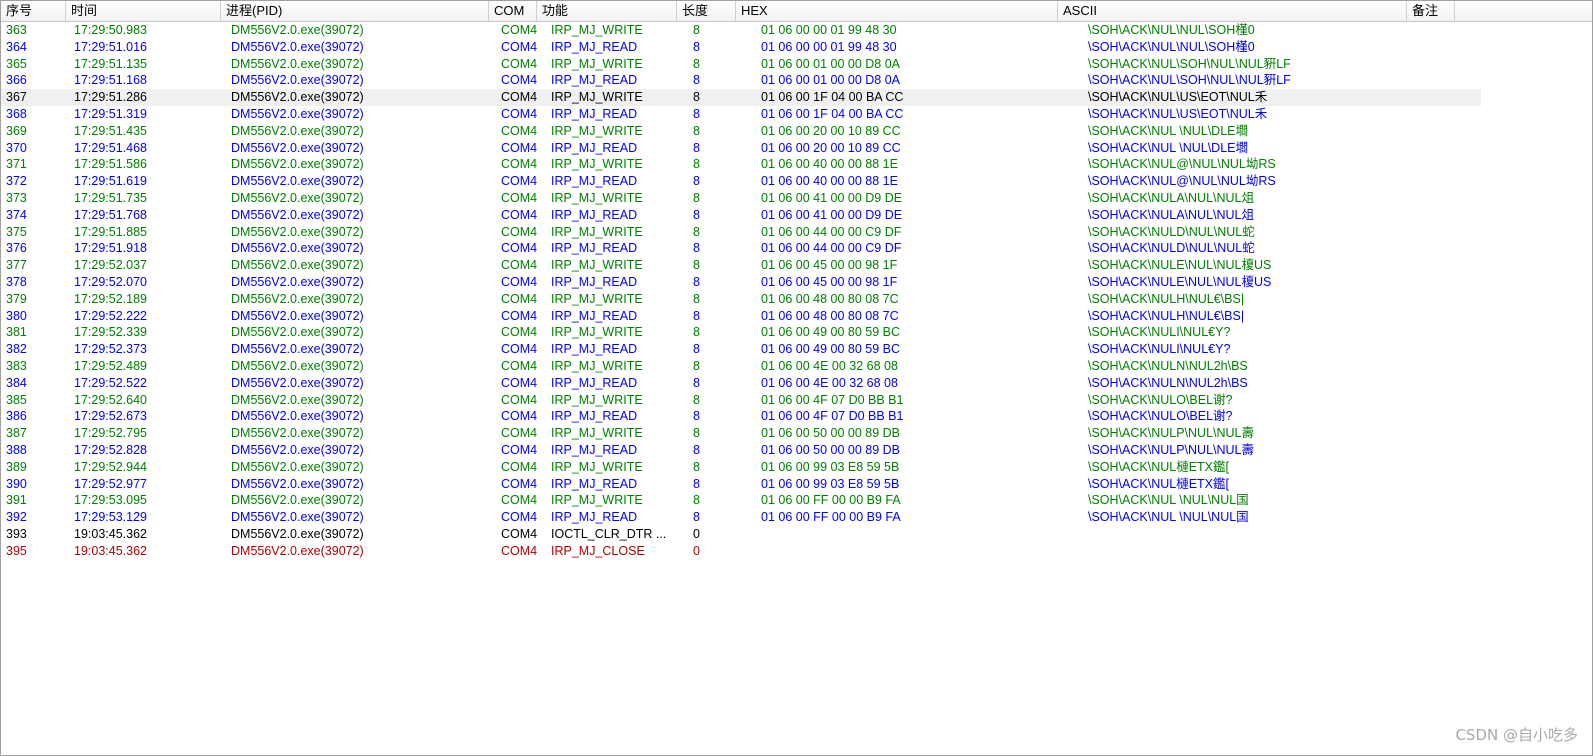 This screenshot has height=756, width=1593. What do you see at coordinates (1232, 11) in the screenshot?
I see `column-header-ascii: ASCII` at bounding box center [1232, 11].